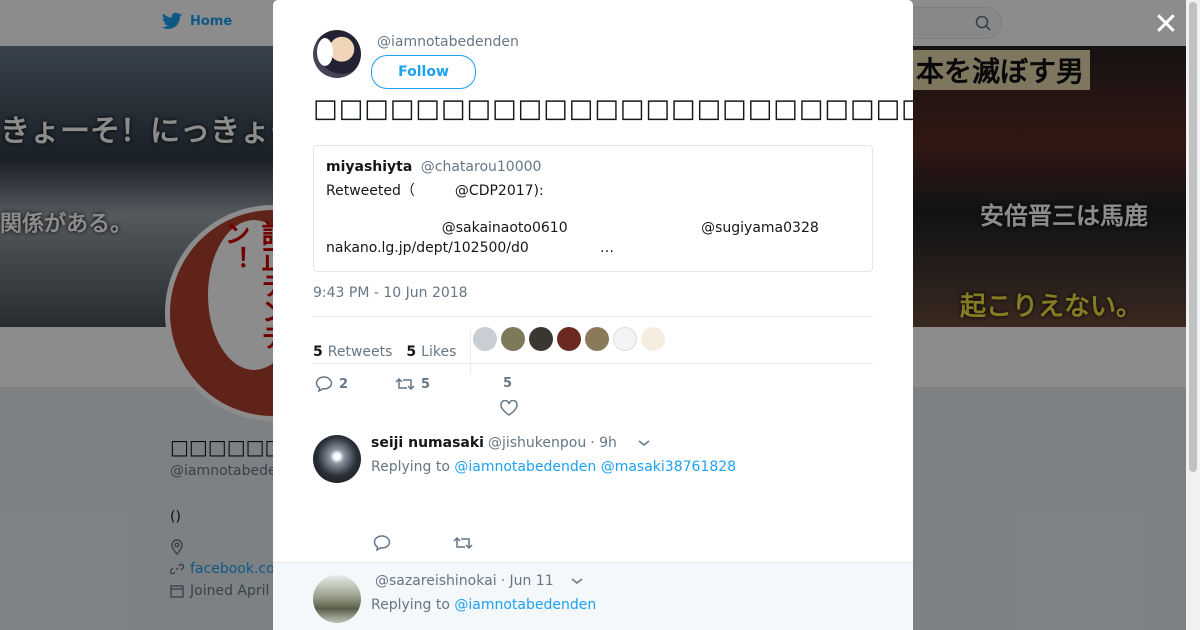  What do you see at coordinates (344, 384) in the screenshot?
I see `reply-count: 2` at bounding box center [344, 384].